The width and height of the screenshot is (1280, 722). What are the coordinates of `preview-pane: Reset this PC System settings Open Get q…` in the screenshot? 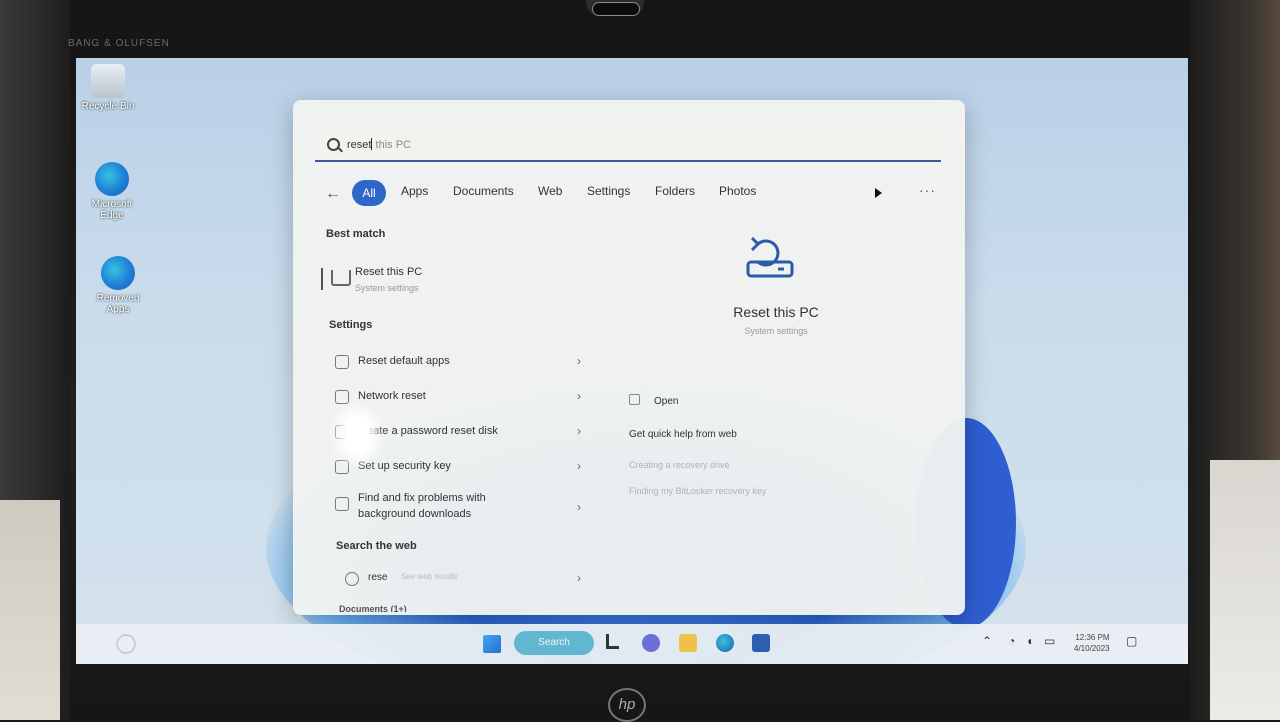 It's located at (776, 417).